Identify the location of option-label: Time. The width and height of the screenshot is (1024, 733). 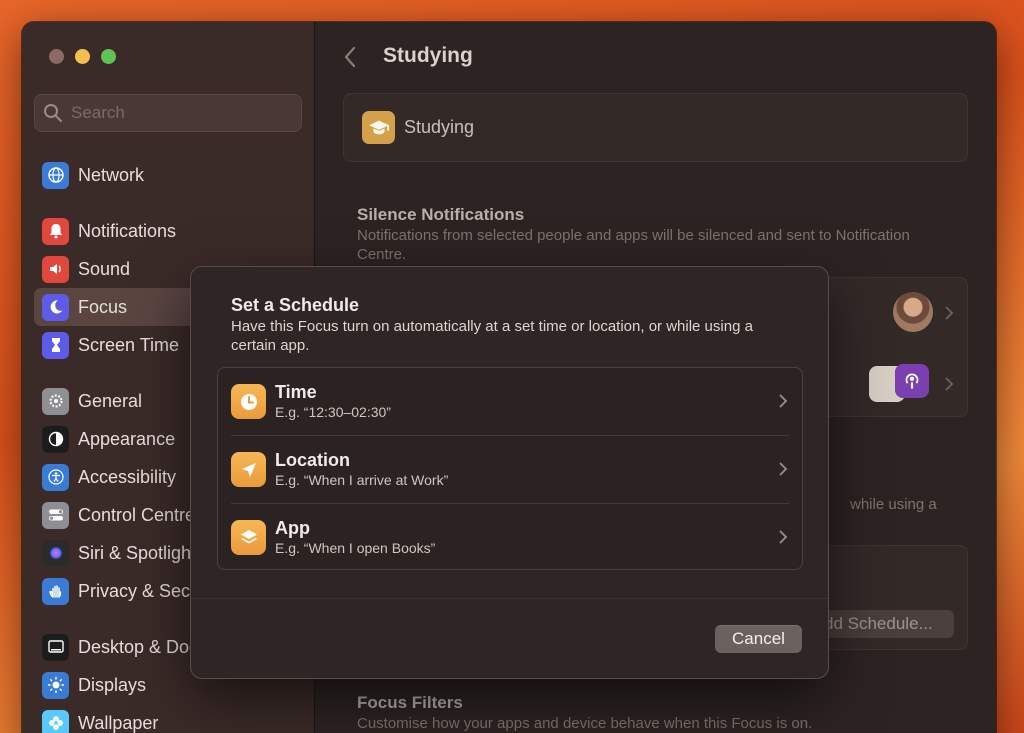
(296, 392).